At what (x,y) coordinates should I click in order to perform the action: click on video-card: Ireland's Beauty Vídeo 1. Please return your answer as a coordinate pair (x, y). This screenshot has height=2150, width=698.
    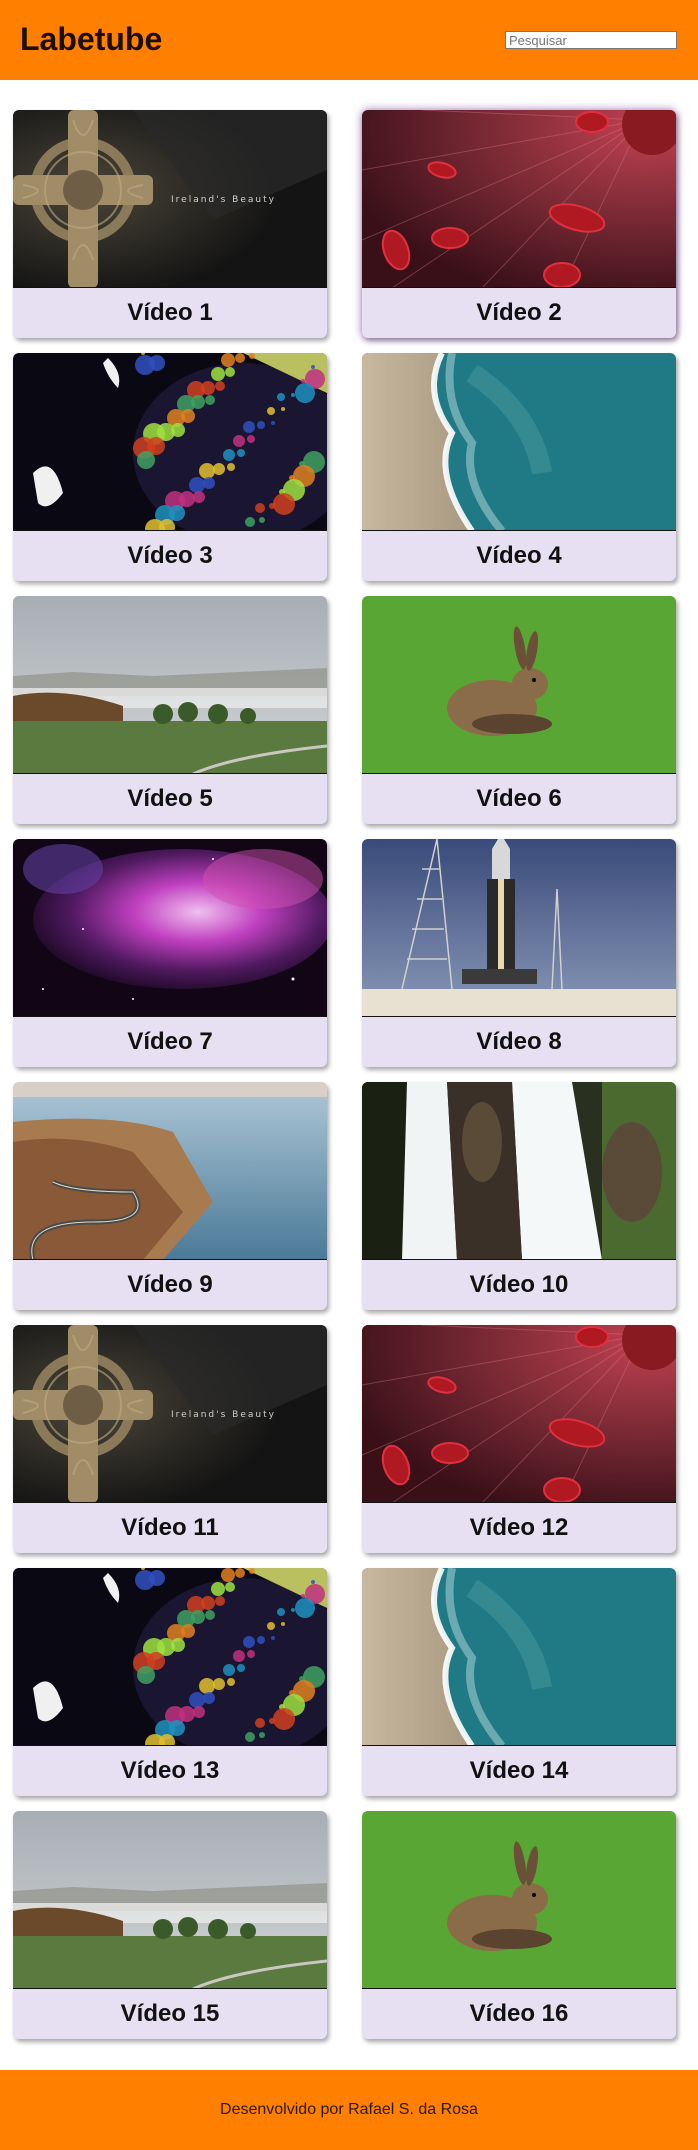
    Looking at the image, I should click on (170, 224).